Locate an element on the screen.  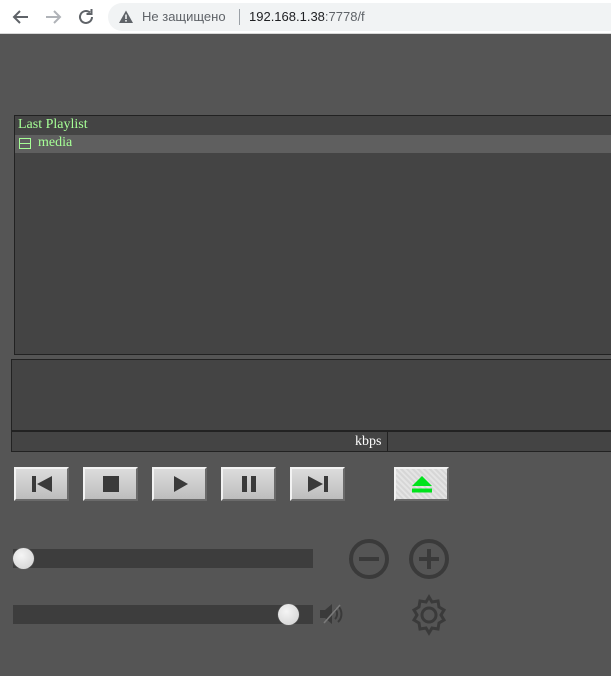
previous-button is located at coordinates (41, 484).